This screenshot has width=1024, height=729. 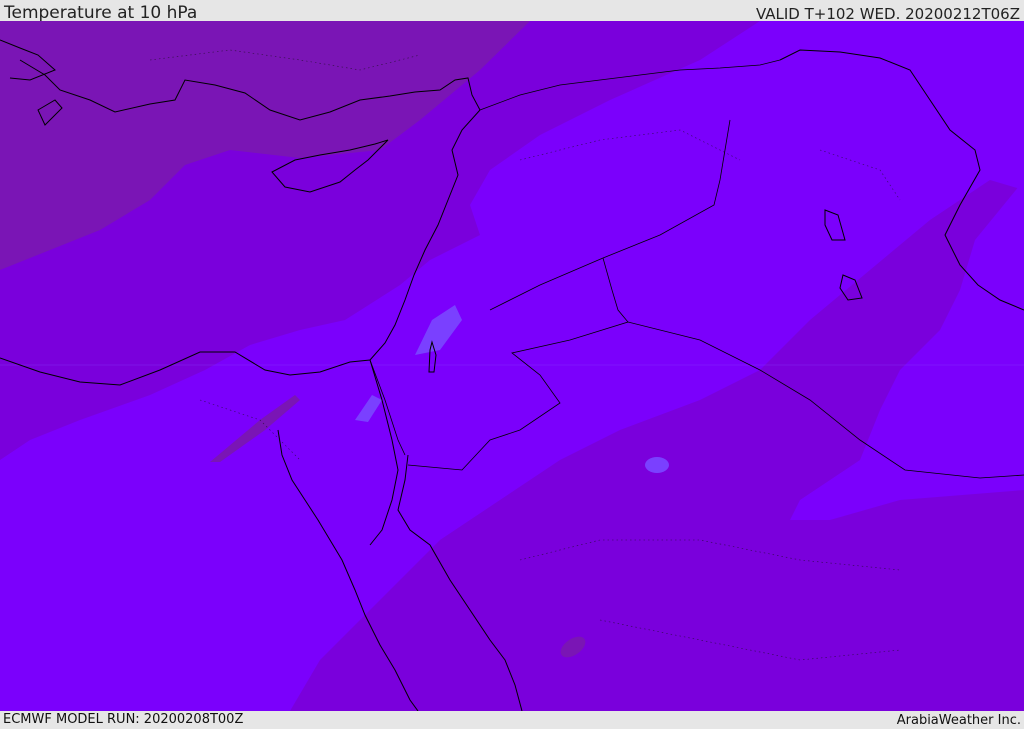 I want to click on map-title: Temperature at 10 hPa, so click(x=101, y=13).